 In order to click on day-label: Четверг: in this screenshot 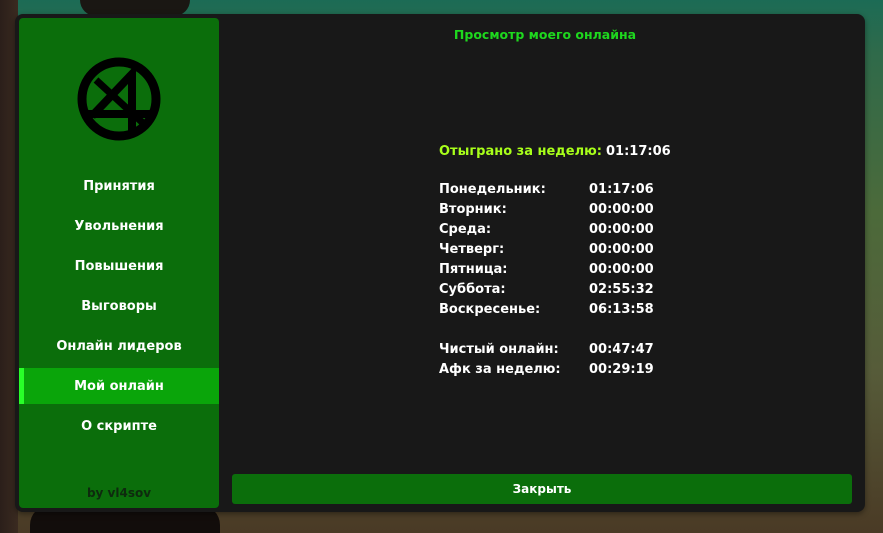, I will do `click(472, 249)`.